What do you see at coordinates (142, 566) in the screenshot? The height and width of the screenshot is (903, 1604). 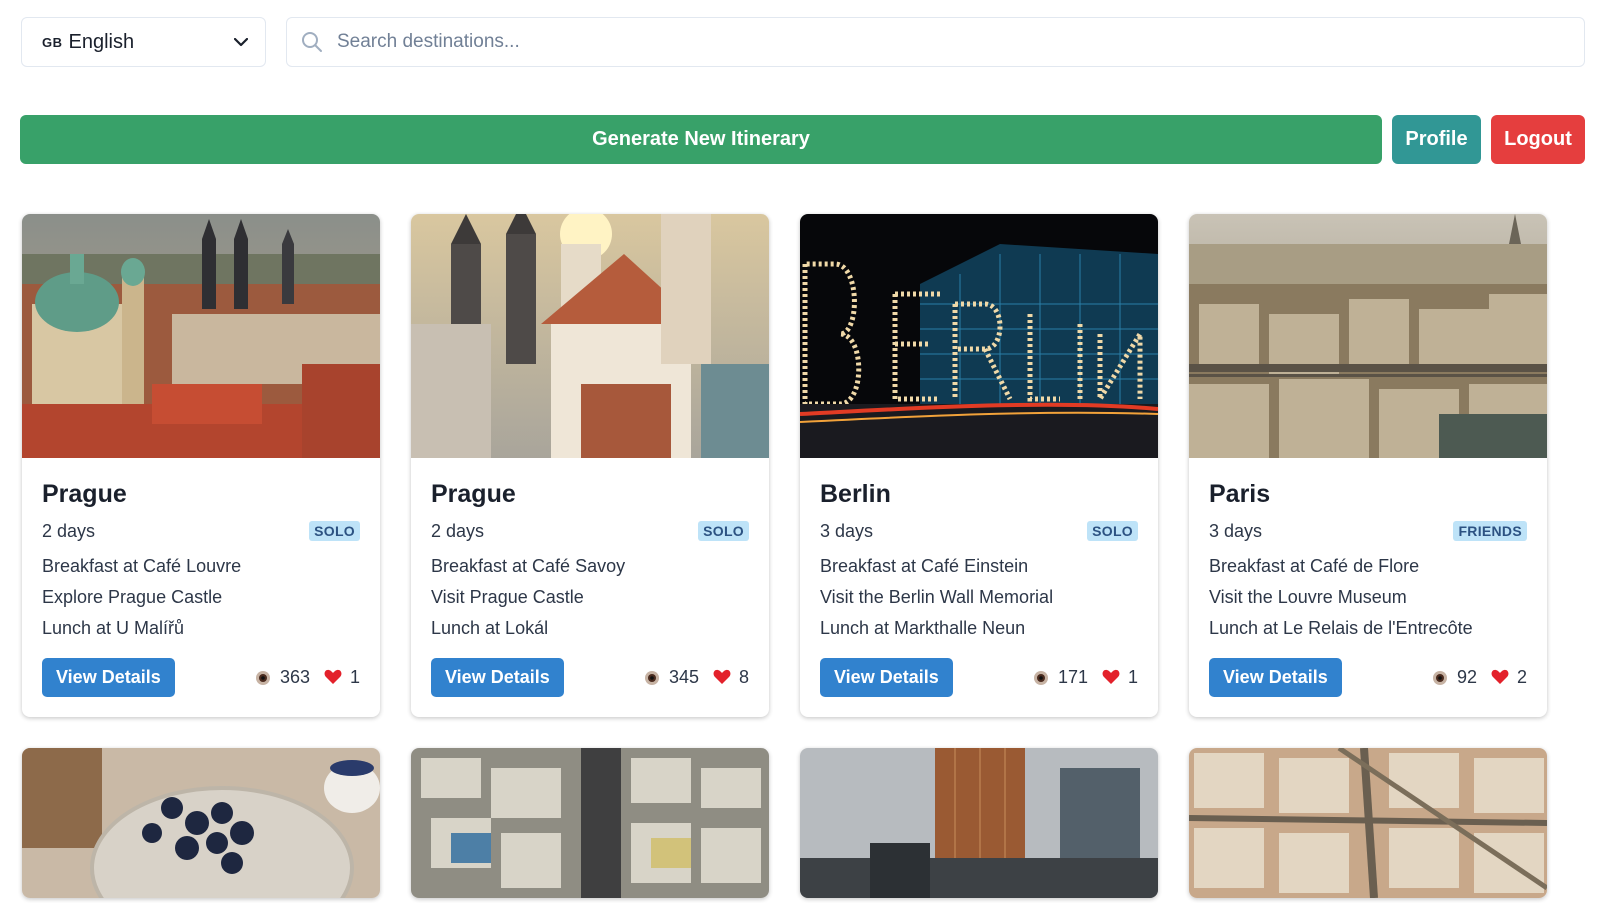 I see `activity-item: Breakfast at Café Louvre` at bounding box center [142, 566].